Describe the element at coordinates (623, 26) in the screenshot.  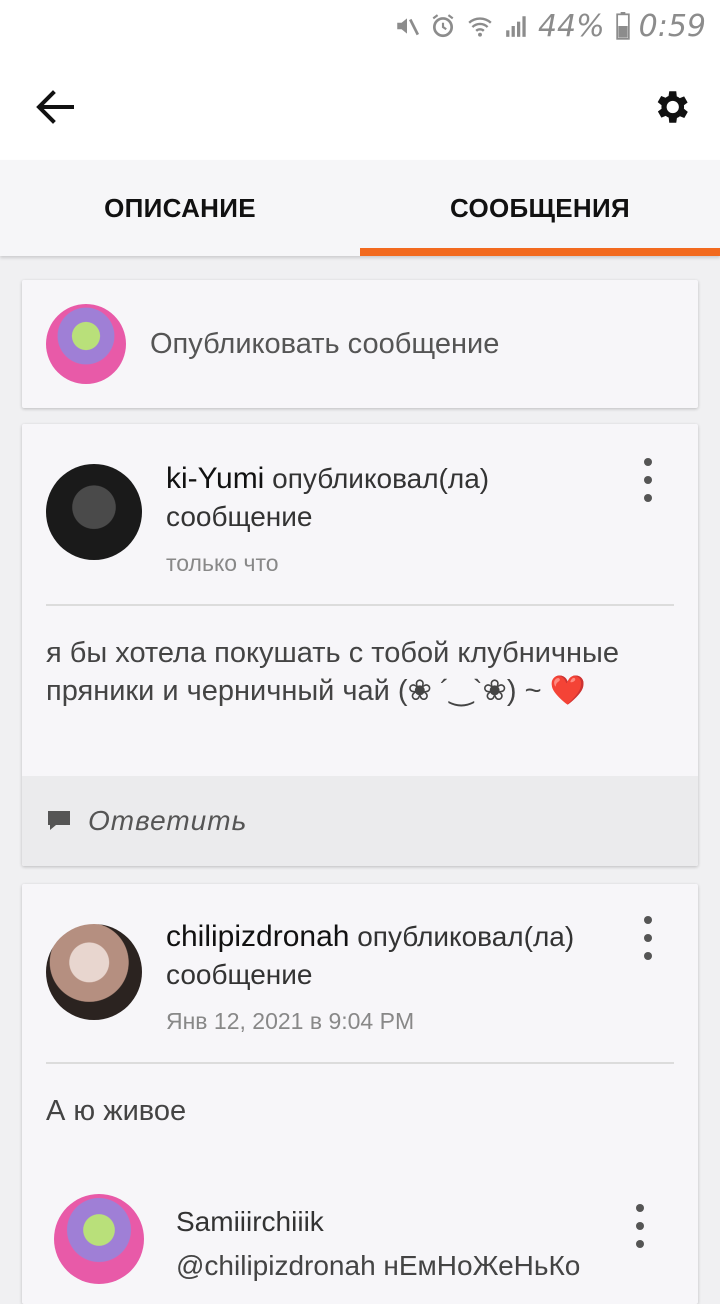
I see `battery-icon` at that location.